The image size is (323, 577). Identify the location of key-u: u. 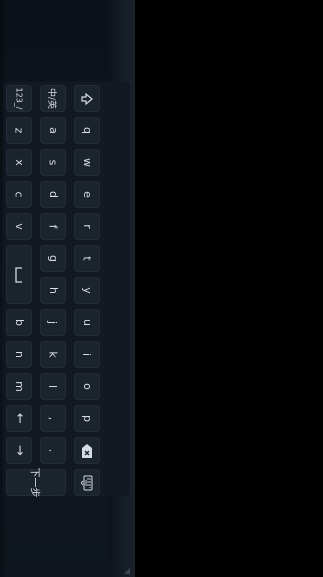
(87, 322).